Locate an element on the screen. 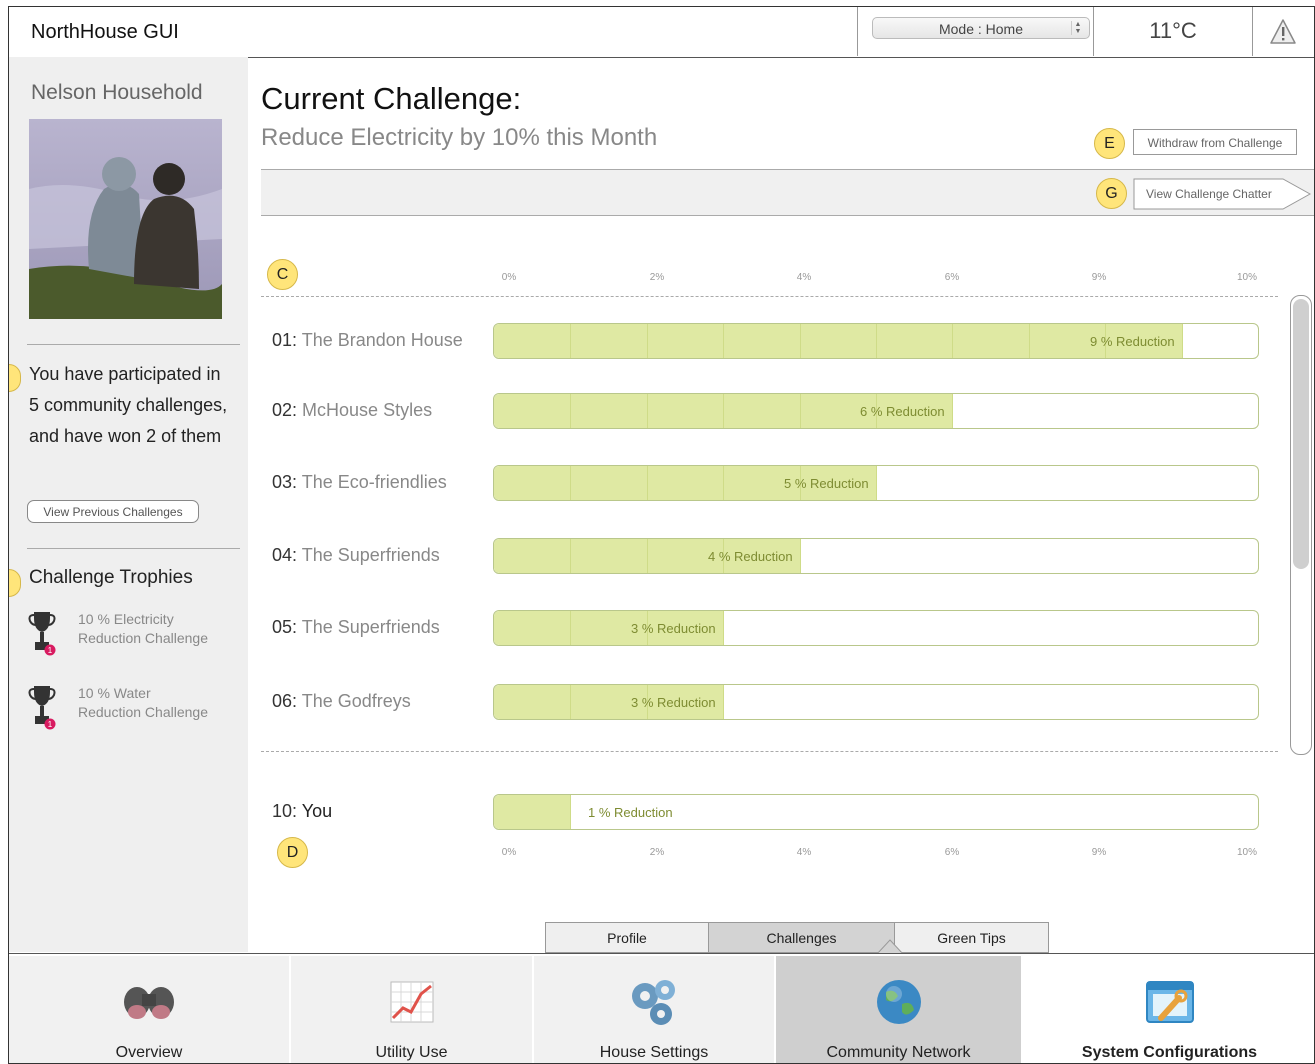 This screenshot has height=1064, width=1315. nav-utility-use: Utility Use is located at coordinates (411, 1009).